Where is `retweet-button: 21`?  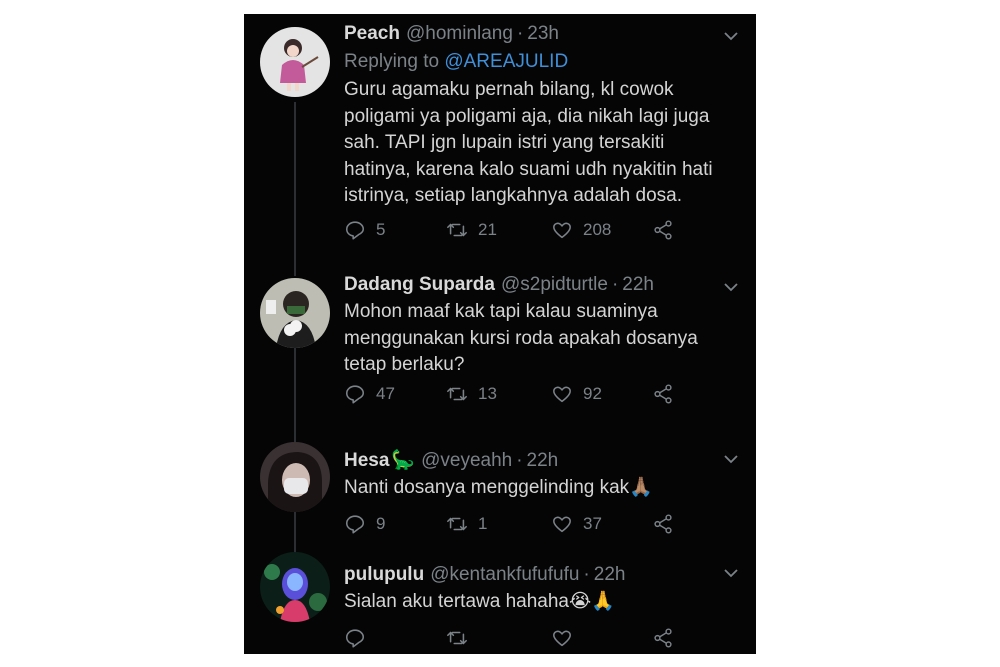 retweet-button: 21 is located at coordinates (471, 230).